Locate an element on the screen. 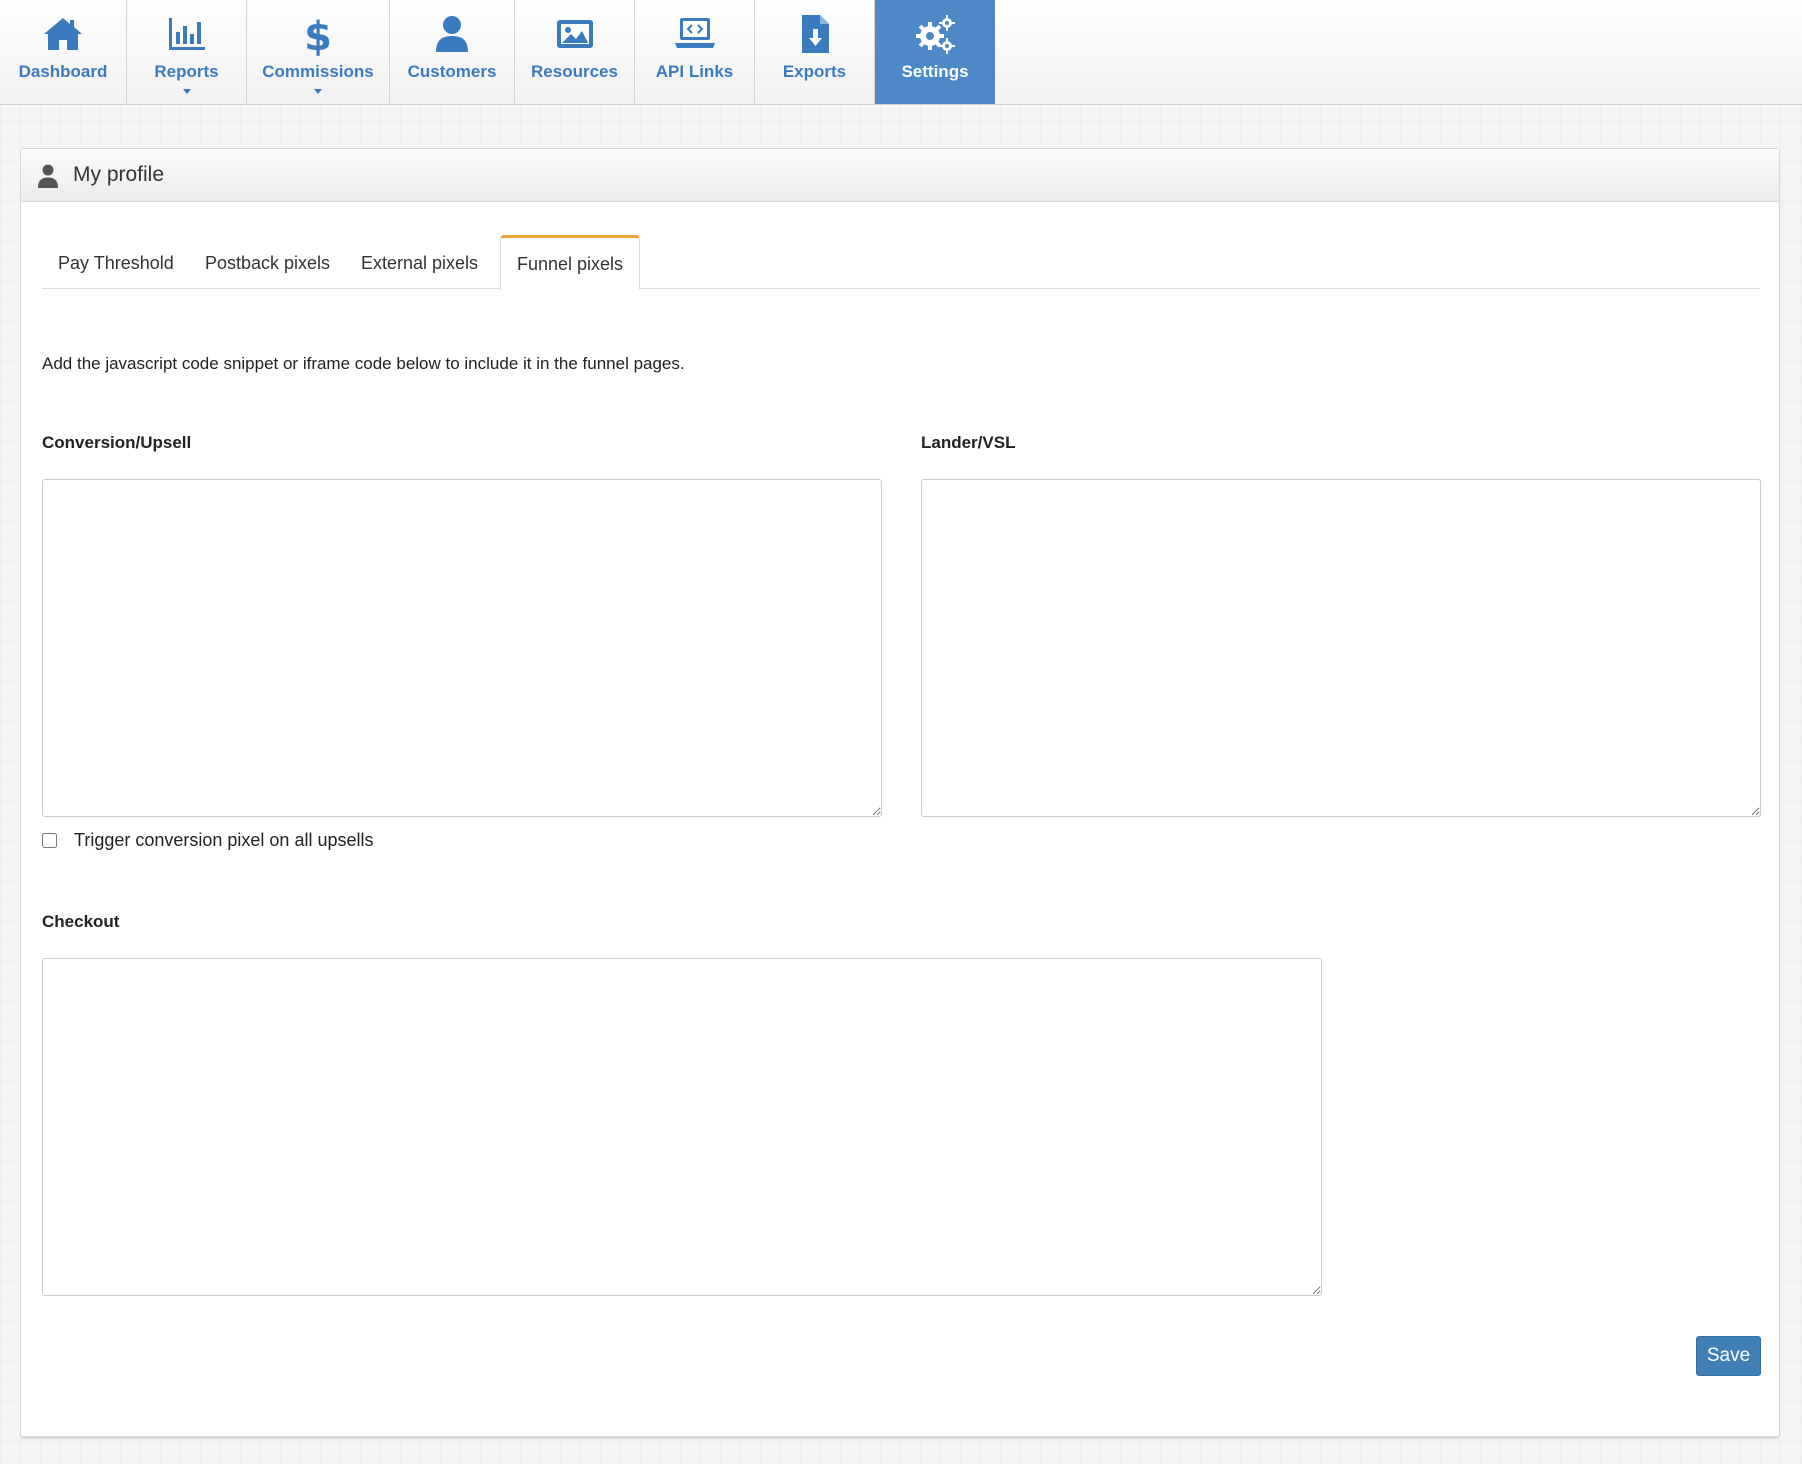 Image resolution: width=1802 pixels, height=1464 pixels. laptop-code-icon is located at coordinates (695, 34).